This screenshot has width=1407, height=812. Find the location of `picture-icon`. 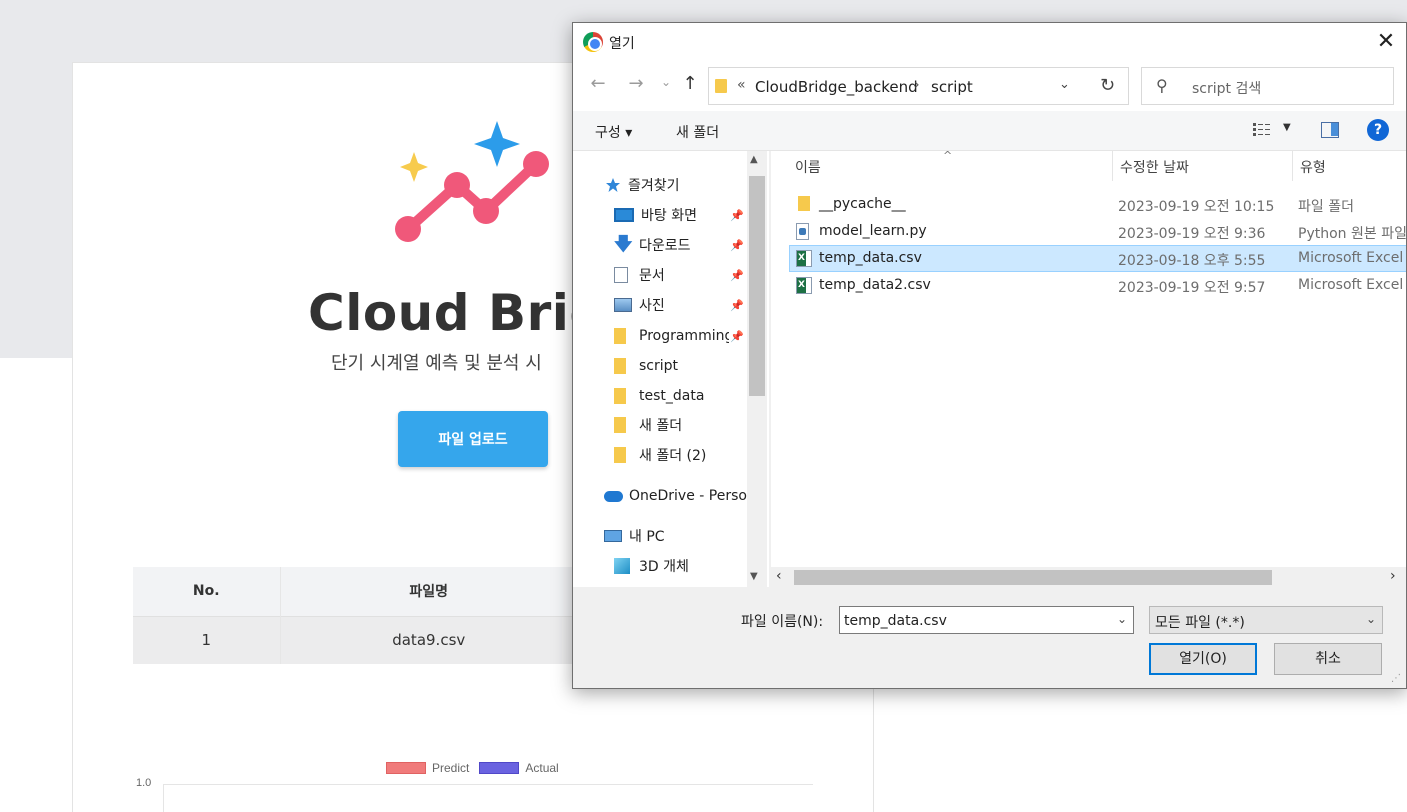

picture-icon is located at coordinates (623, 305).